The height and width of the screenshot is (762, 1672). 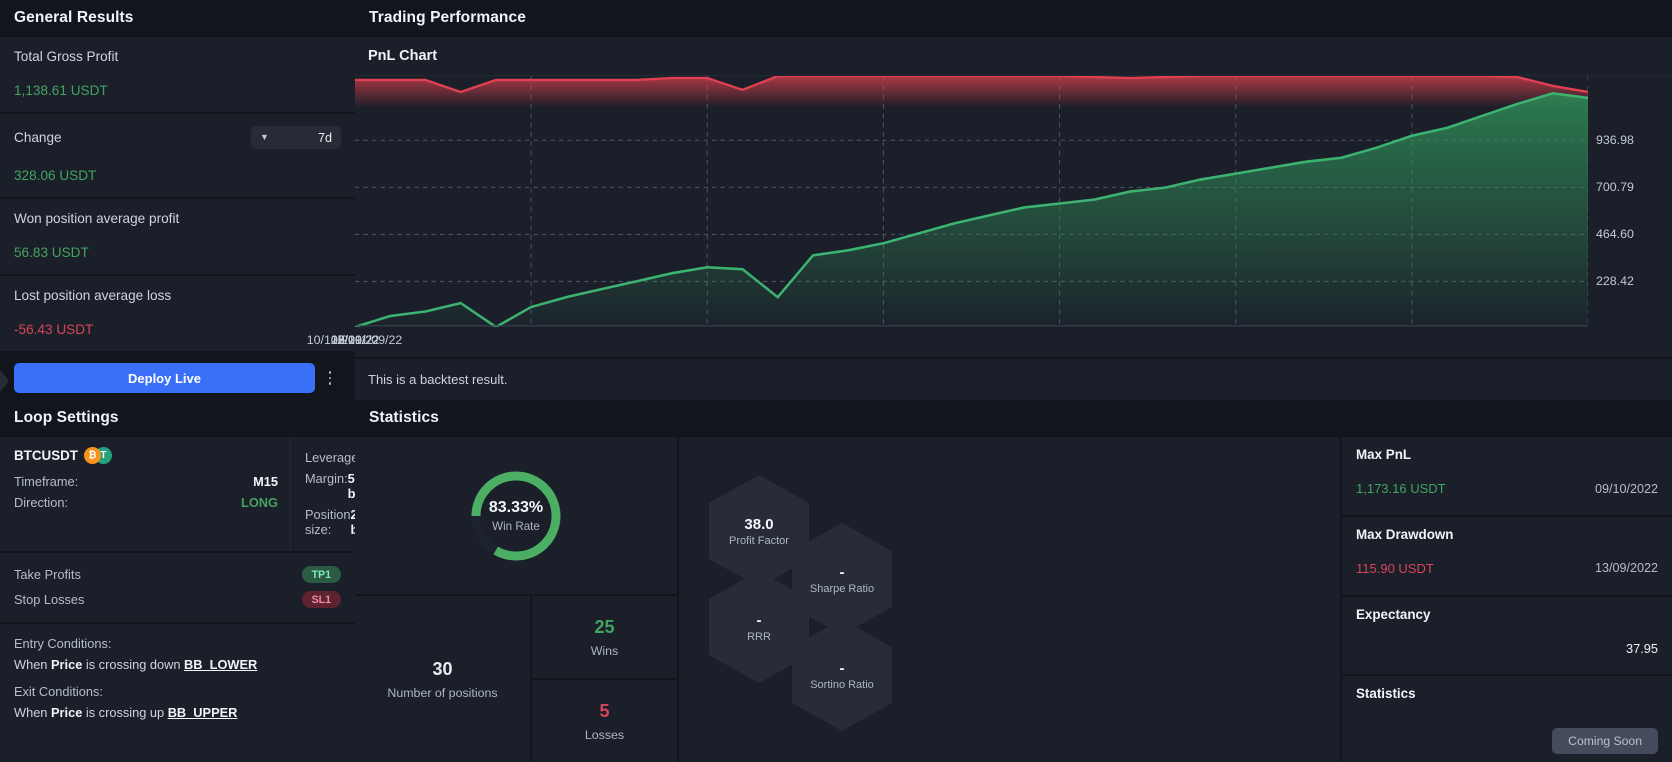 What do you see at coordinates (125, 712) in the screenshot?
I see `exit-operator: is crossing up` at bounding box center [125, 712].